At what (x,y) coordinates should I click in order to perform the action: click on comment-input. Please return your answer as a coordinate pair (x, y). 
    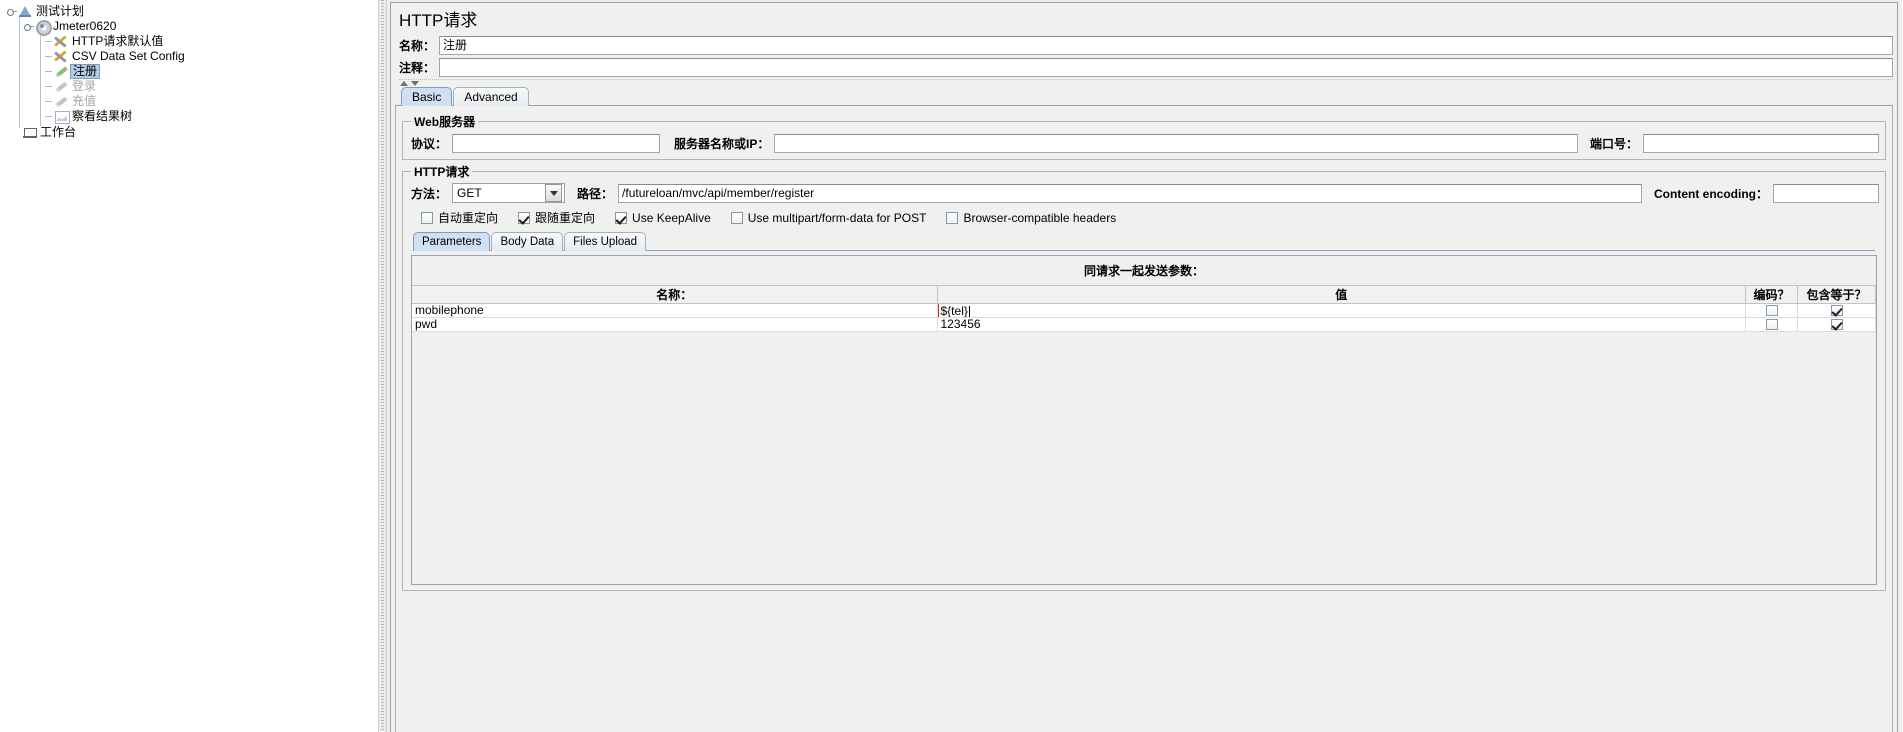
    Looking at the image, I should click on (1166, 67).